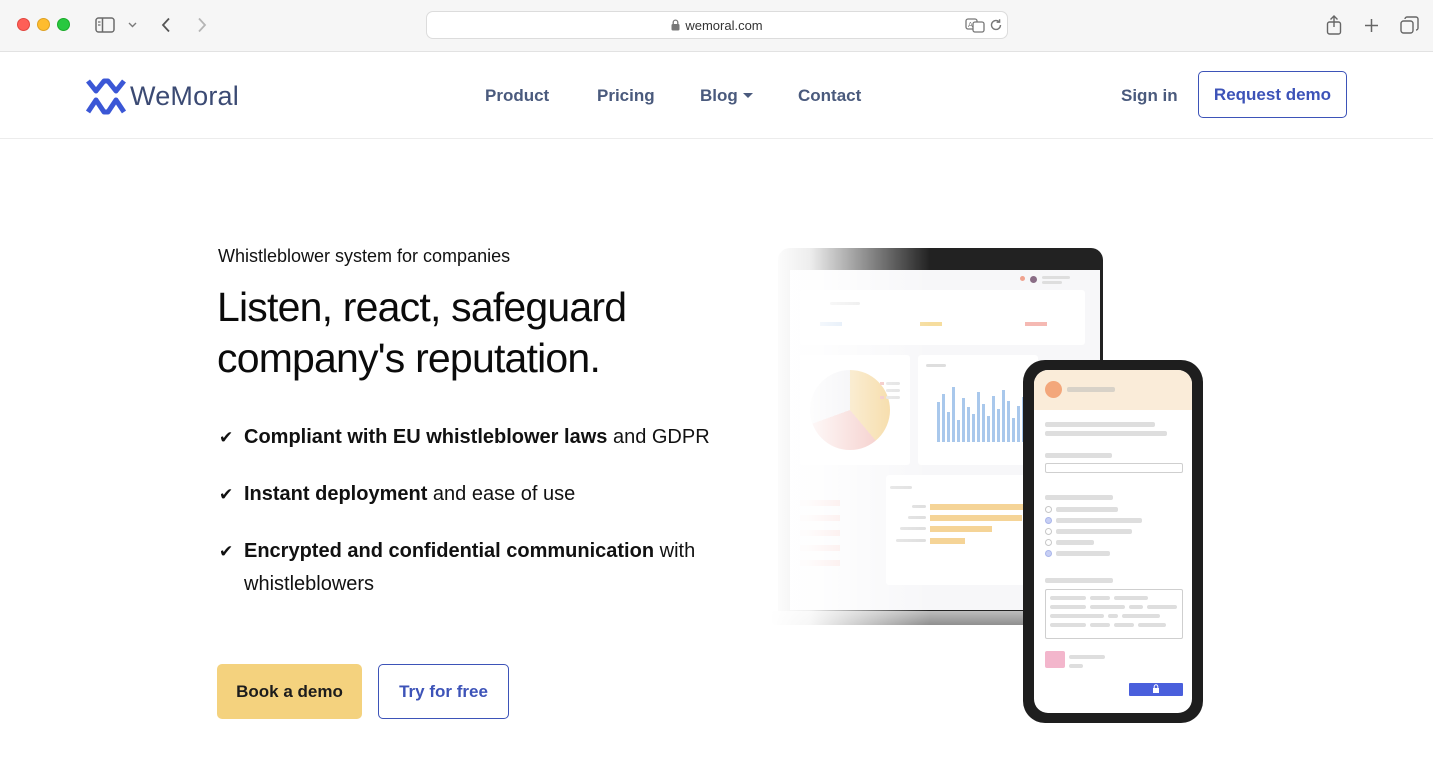 Image resolution: width=1433 pixels, height=780 pixels. Describe the element at coordinates (626, 96) in the screenshot. I see `nav-link-pricing: Pricing` at that location.